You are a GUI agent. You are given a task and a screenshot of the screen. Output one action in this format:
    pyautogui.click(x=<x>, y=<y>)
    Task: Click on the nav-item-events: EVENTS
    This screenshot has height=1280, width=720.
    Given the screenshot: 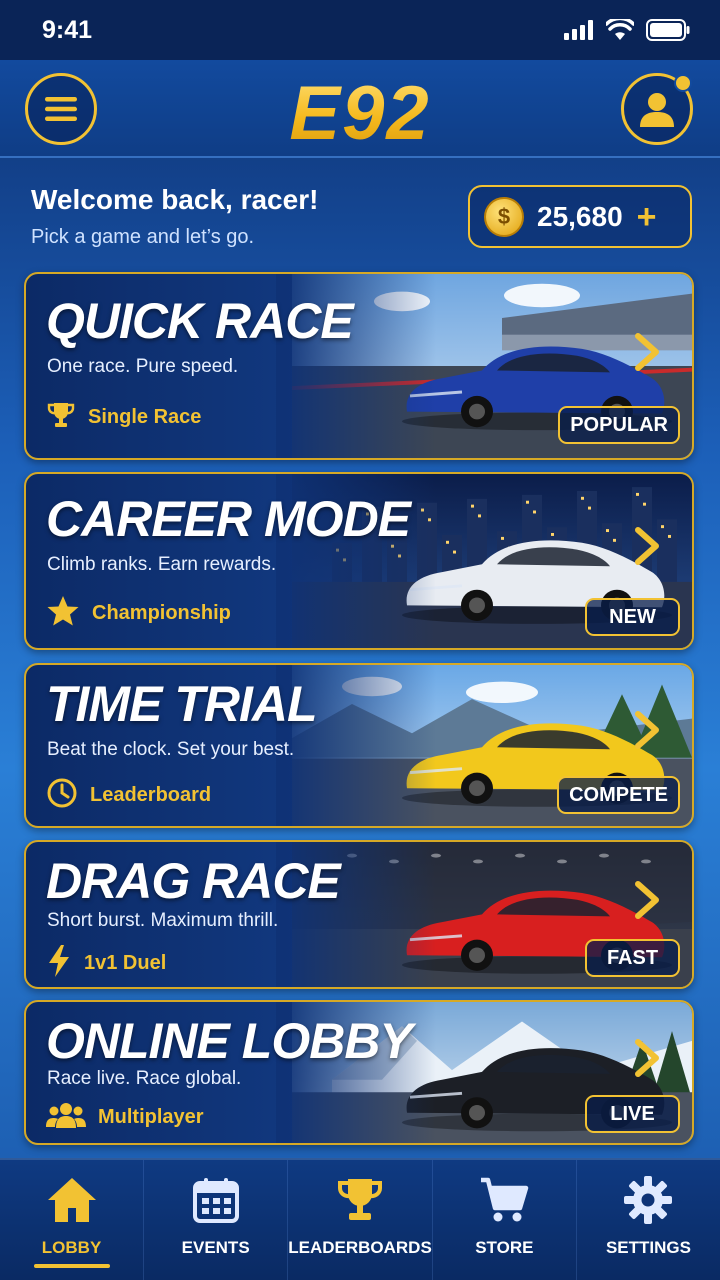 What is the action you would take?
    pyautogui.click(x=216, y=1220)
    